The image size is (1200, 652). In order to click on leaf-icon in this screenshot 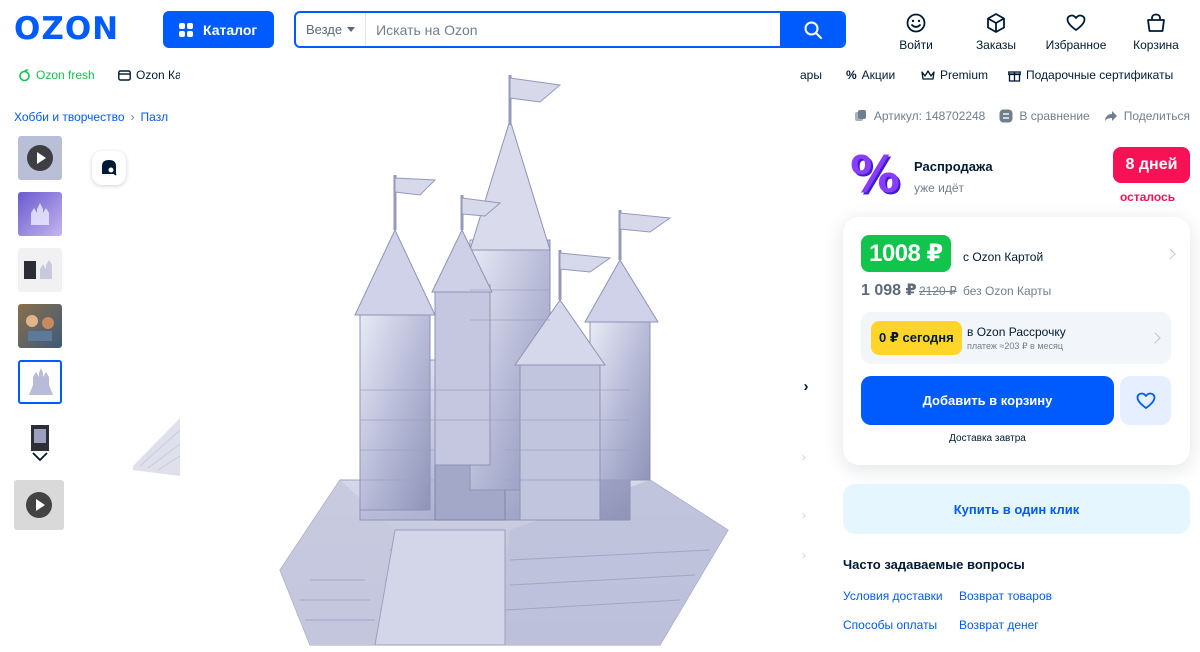, I will do `click(24, 74)`.